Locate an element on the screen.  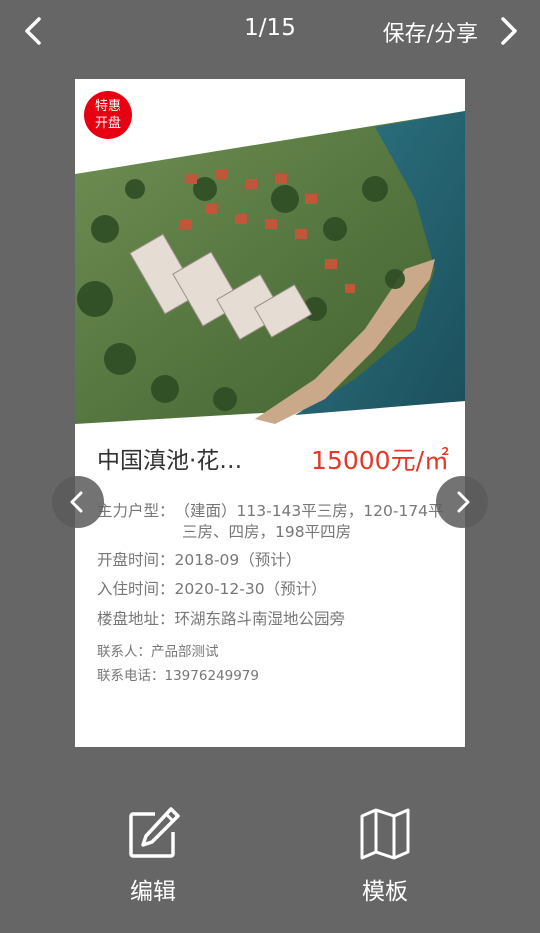
back-button is located at coordinates (35, 31).